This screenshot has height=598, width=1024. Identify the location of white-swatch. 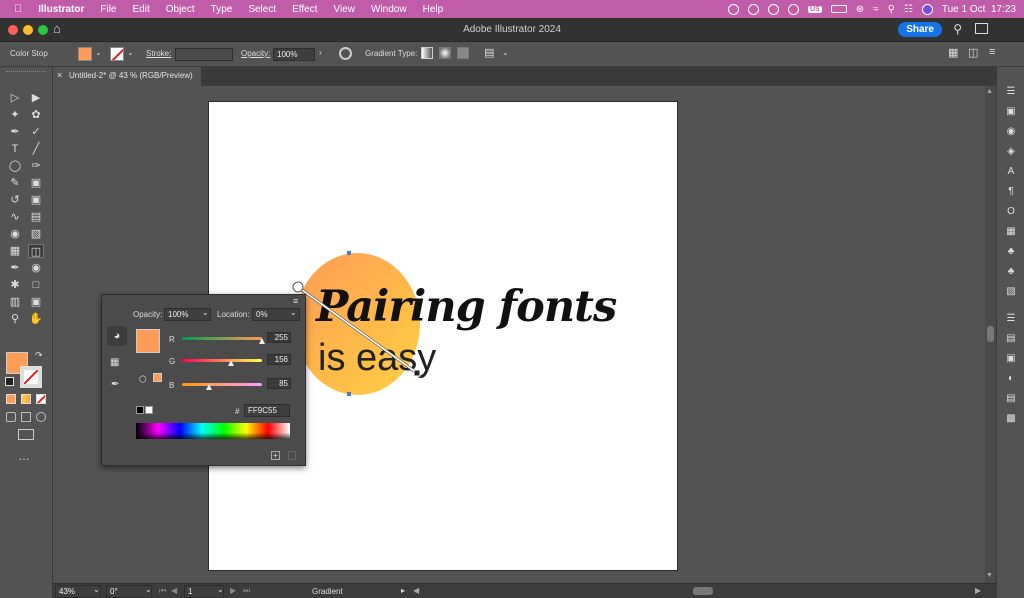
(149, 410).